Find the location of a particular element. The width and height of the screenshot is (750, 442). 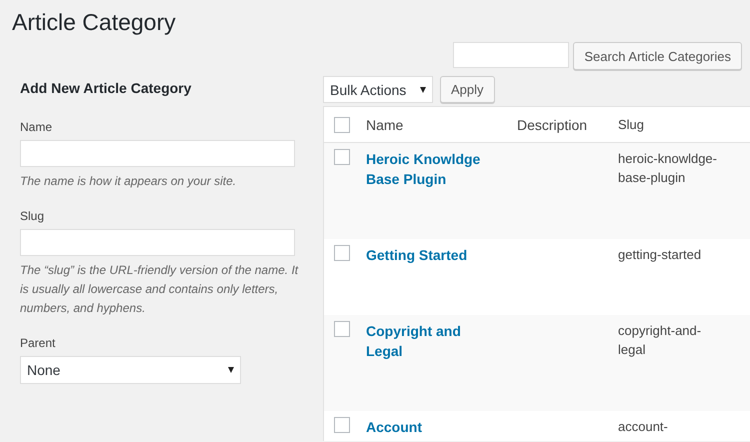

apply-button: Apply is located at coordinates (467, 89).